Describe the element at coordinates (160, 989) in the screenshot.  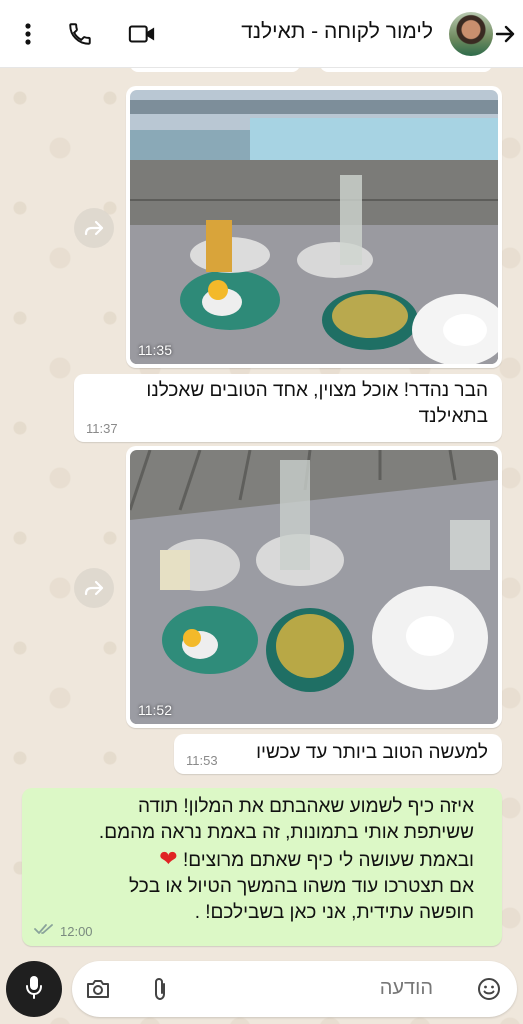
I see `attach-icon` at that location.